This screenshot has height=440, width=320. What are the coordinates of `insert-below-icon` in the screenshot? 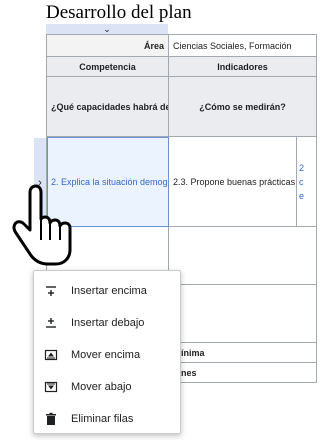 It's located at (51, 323).